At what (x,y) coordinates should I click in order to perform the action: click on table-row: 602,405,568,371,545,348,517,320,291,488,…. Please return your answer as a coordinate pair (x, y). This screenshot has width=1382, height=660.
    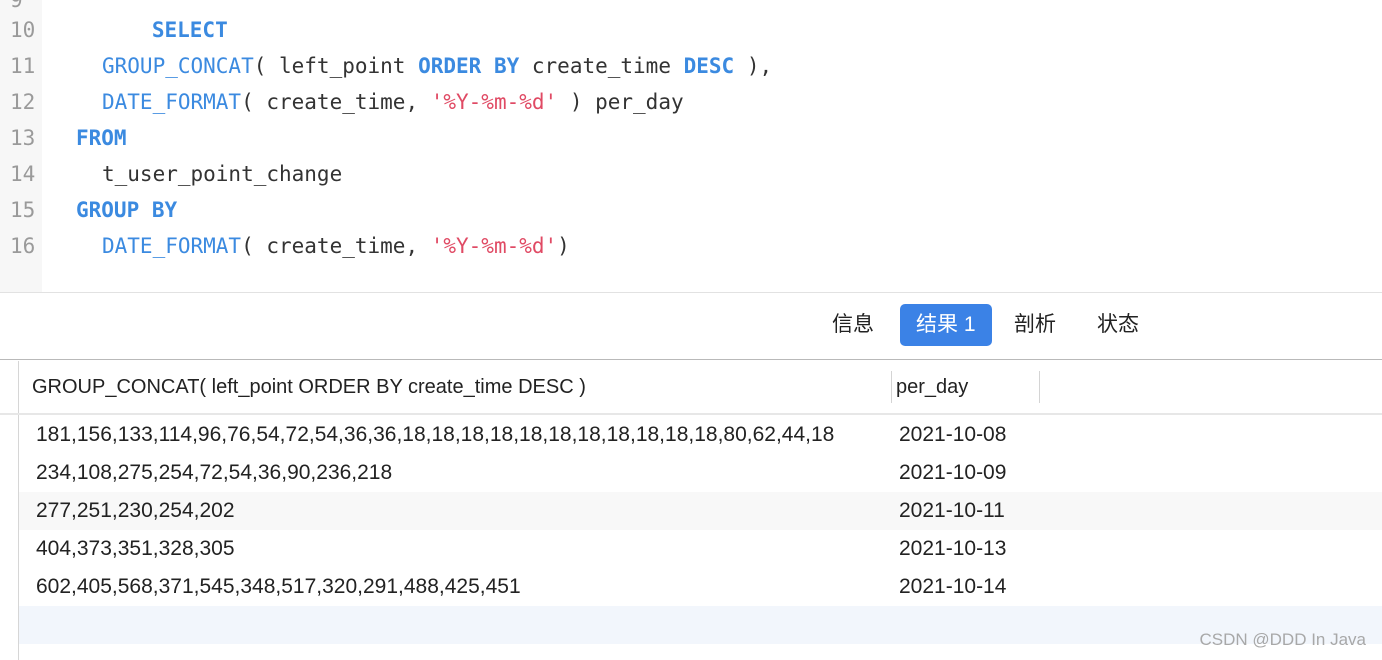
    Looking at the image, I should click on (700, 587).